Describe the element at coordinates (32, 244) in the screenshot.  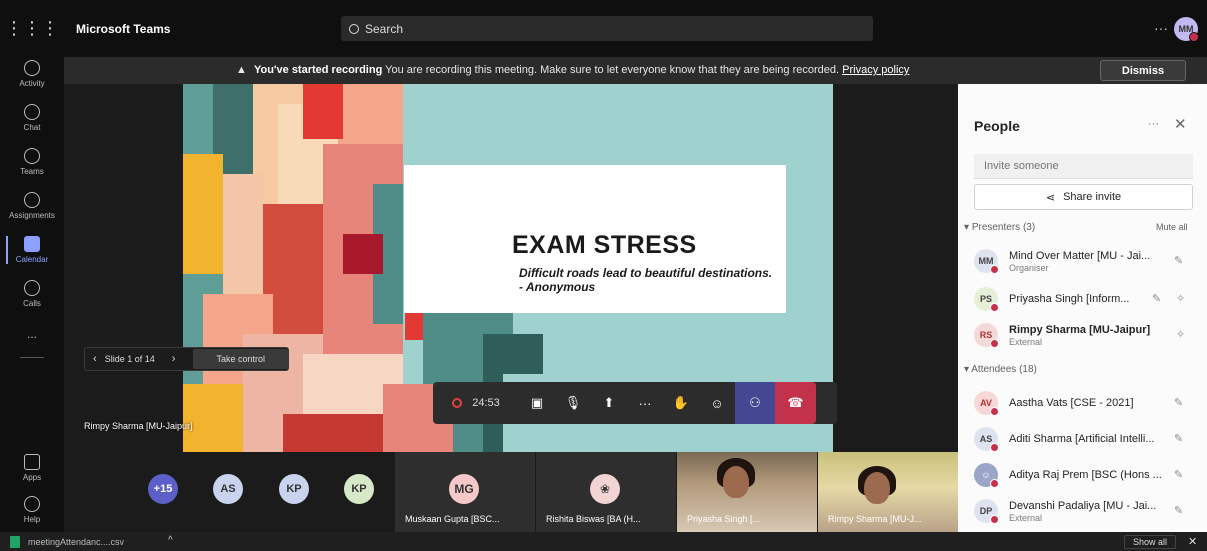
I see `calendar-icon` at that location.